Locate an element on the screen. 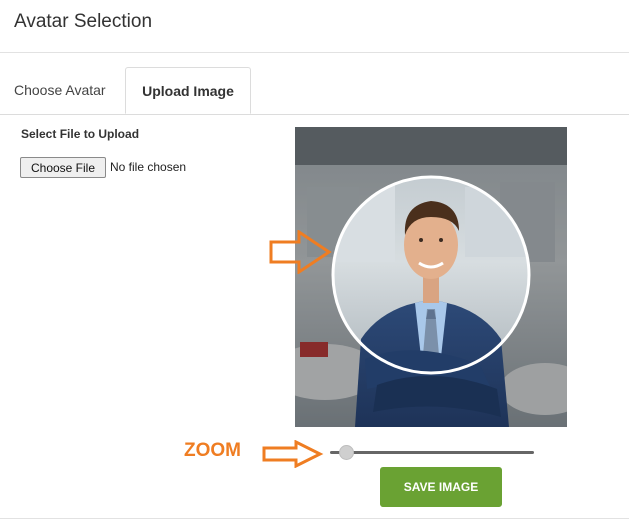 This screenshot has height=521, width=629. zoom-label: ZOOM is located at coordinates (212, 450).